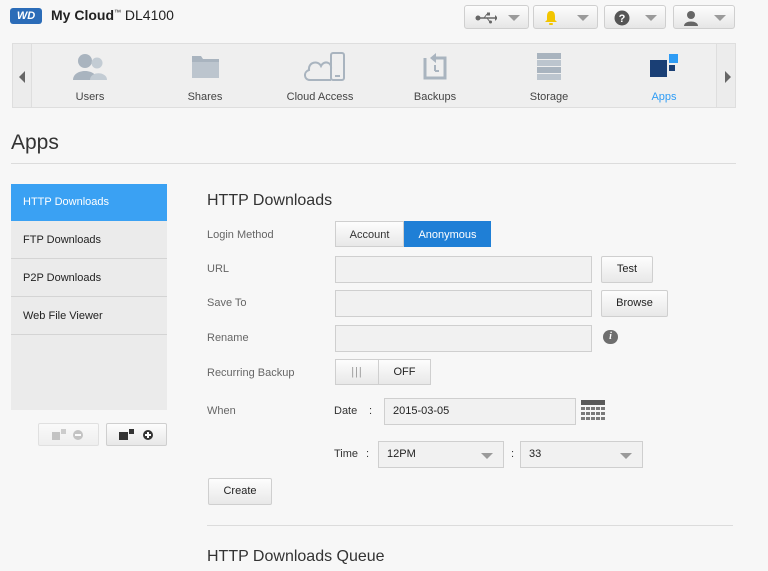 The image size is (768, 571). I want to click on info-icon: i, so click(610, 337).